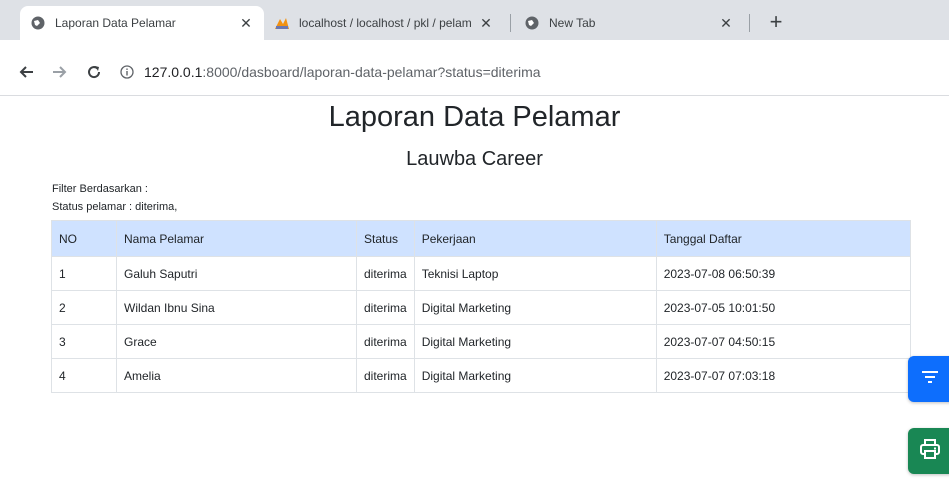 This screenshot has height=497, width=949. Describe the element at coordinates (385, 238) in the screenshot. I see `header-status: Status` at that location.